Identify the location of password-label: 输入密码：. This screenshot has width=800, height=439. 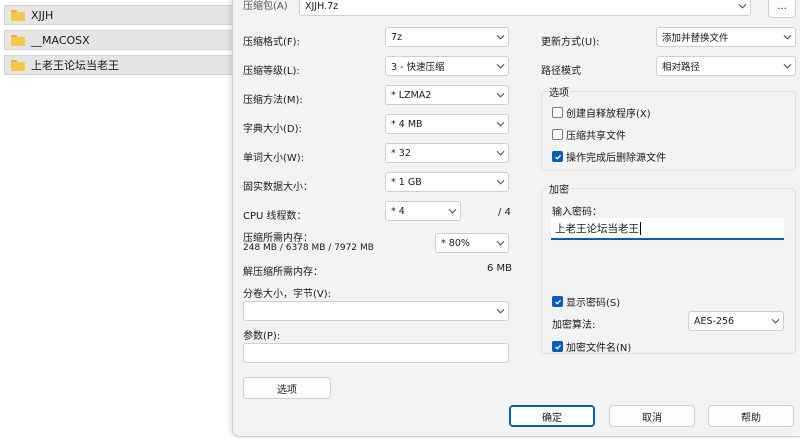
(577, 212).